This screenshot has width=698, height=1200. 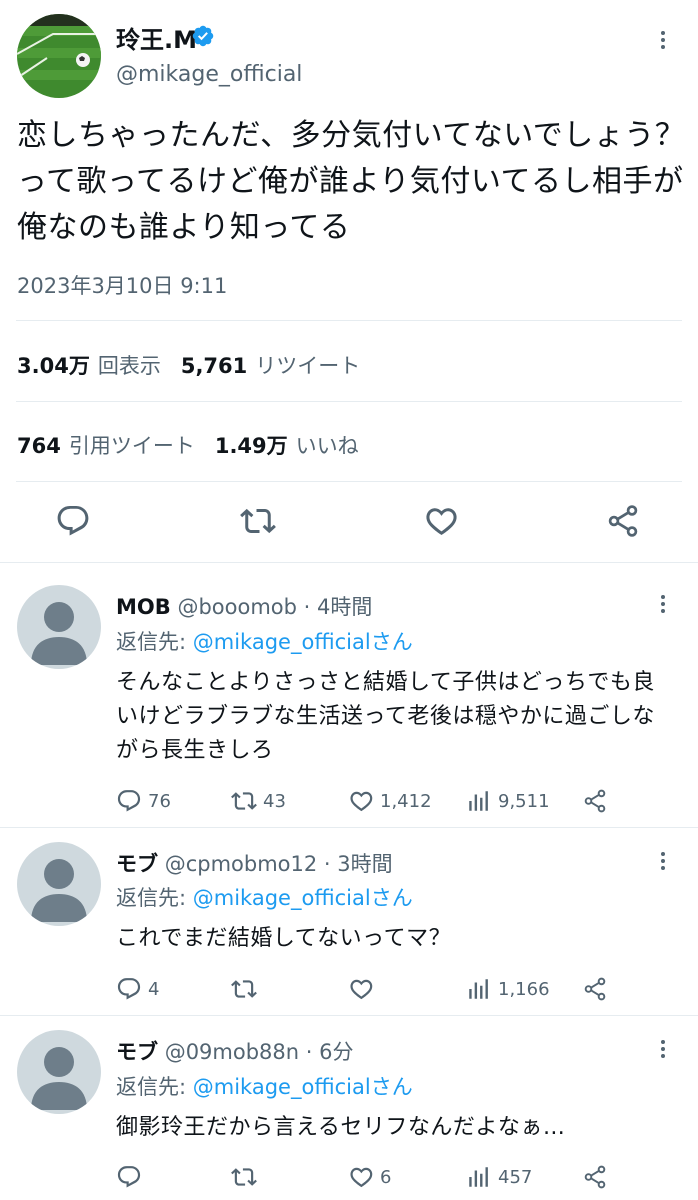 I want to click on views-count: 3.04万, so click(x=53, y=366).